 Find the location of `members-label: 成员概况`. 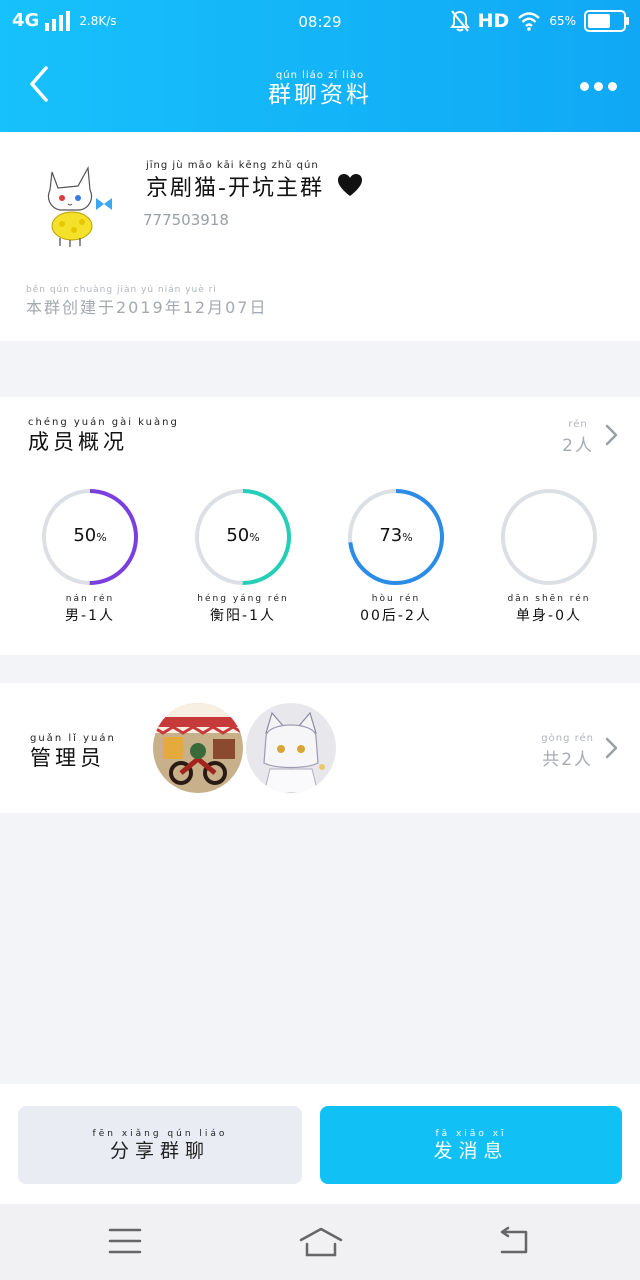

members-label: 成员概况 is located at coordinates (78, 442).